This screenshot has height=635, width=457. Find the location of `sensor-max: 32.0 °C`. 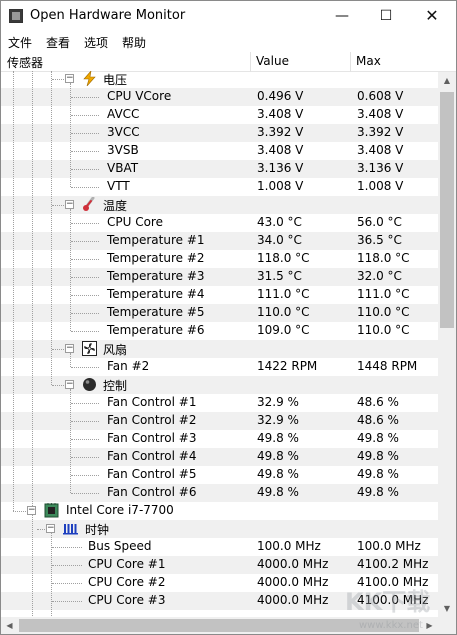

sensor-max: 32.0 °C is located at coordinates (379, 276).